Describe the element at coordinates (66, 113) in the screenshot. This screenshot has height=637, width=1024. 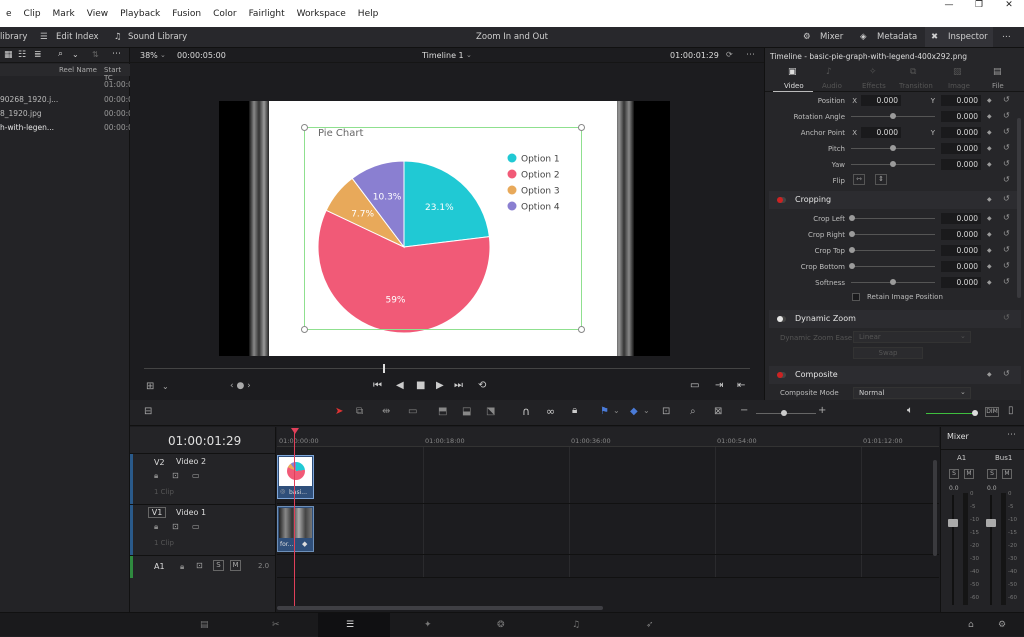
I see `list-item: 8_1920.jpg 00:00:0` at that location.